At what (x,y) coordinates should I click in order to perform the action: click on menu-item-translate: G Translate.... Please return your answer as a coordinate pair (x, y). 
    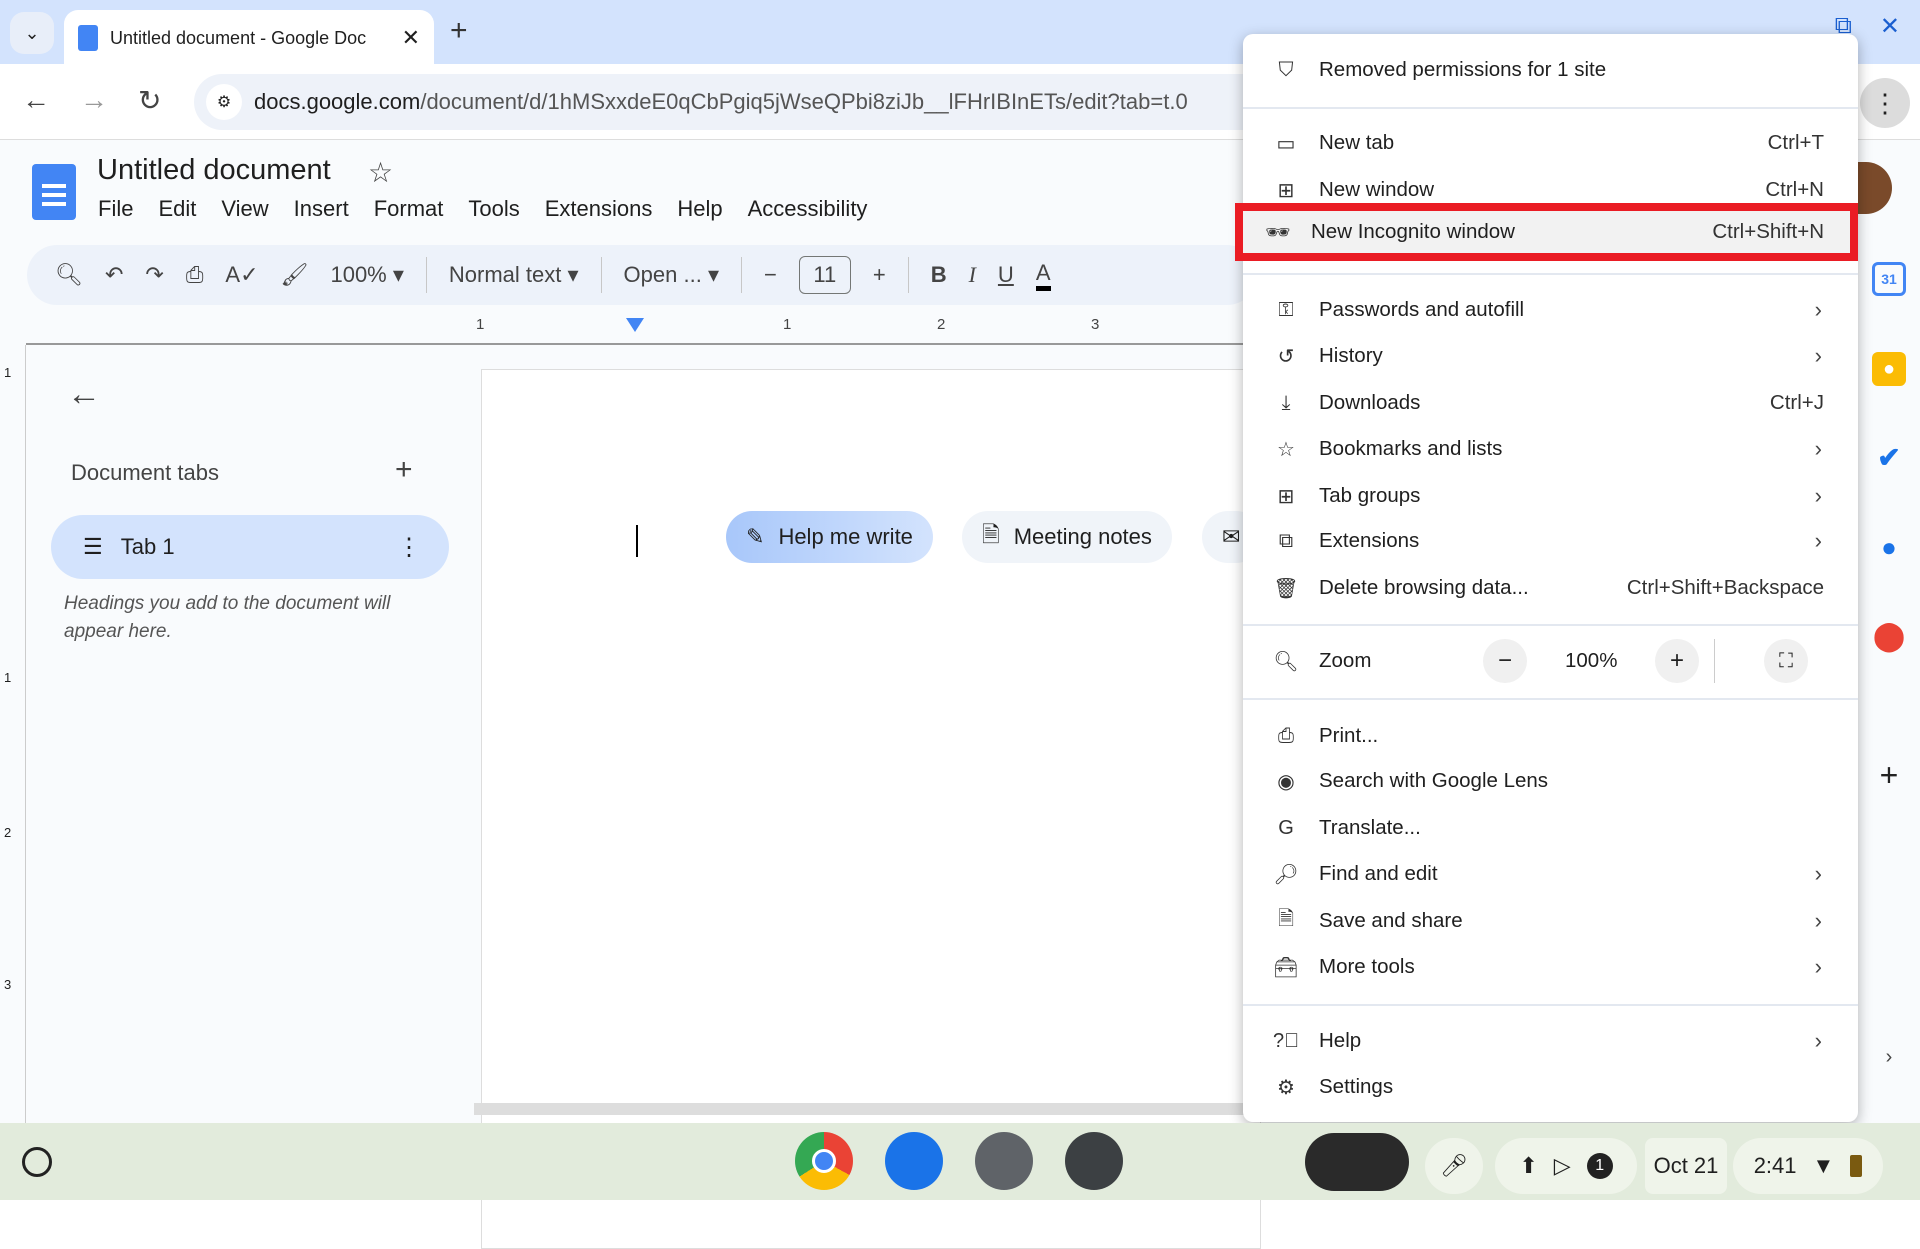
    Looking at the image, I should click on (1550, 828).